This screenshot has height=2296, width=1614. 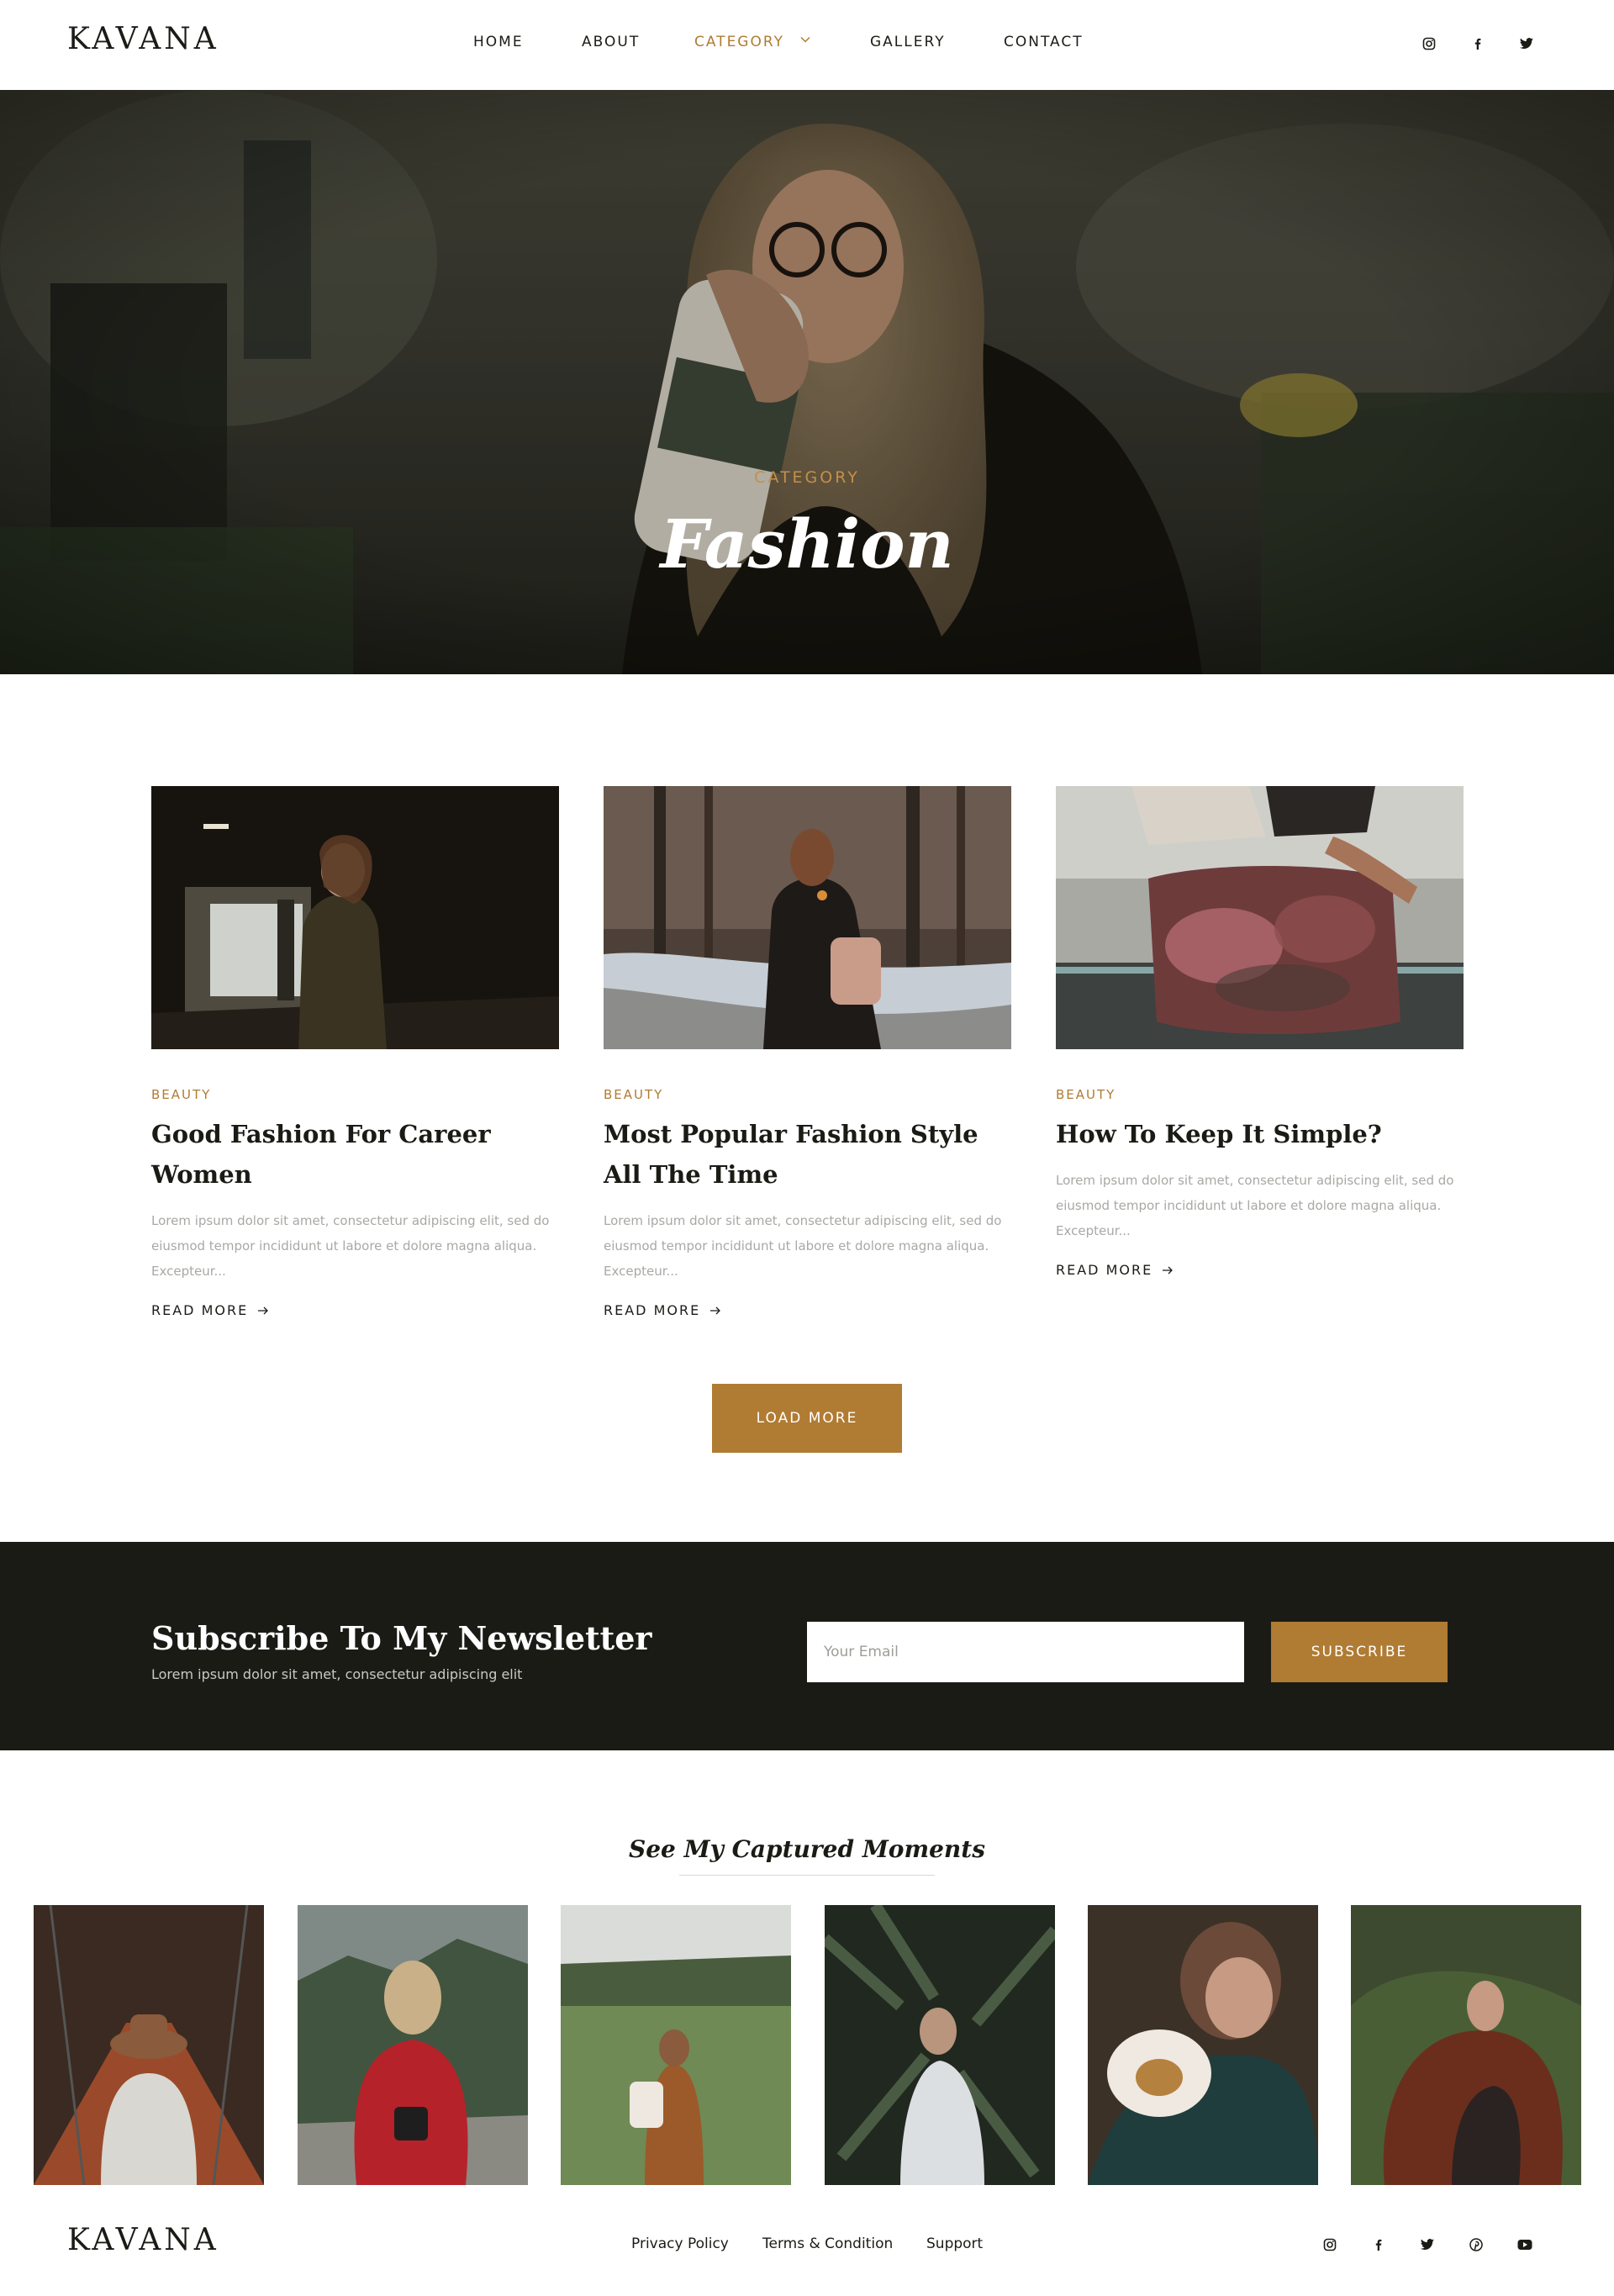 What do you see at coordinates (680, 2243) in the screenshot?
I see `privacy-policy-link: Privacy Policy` at bounding box center [680, 2243].